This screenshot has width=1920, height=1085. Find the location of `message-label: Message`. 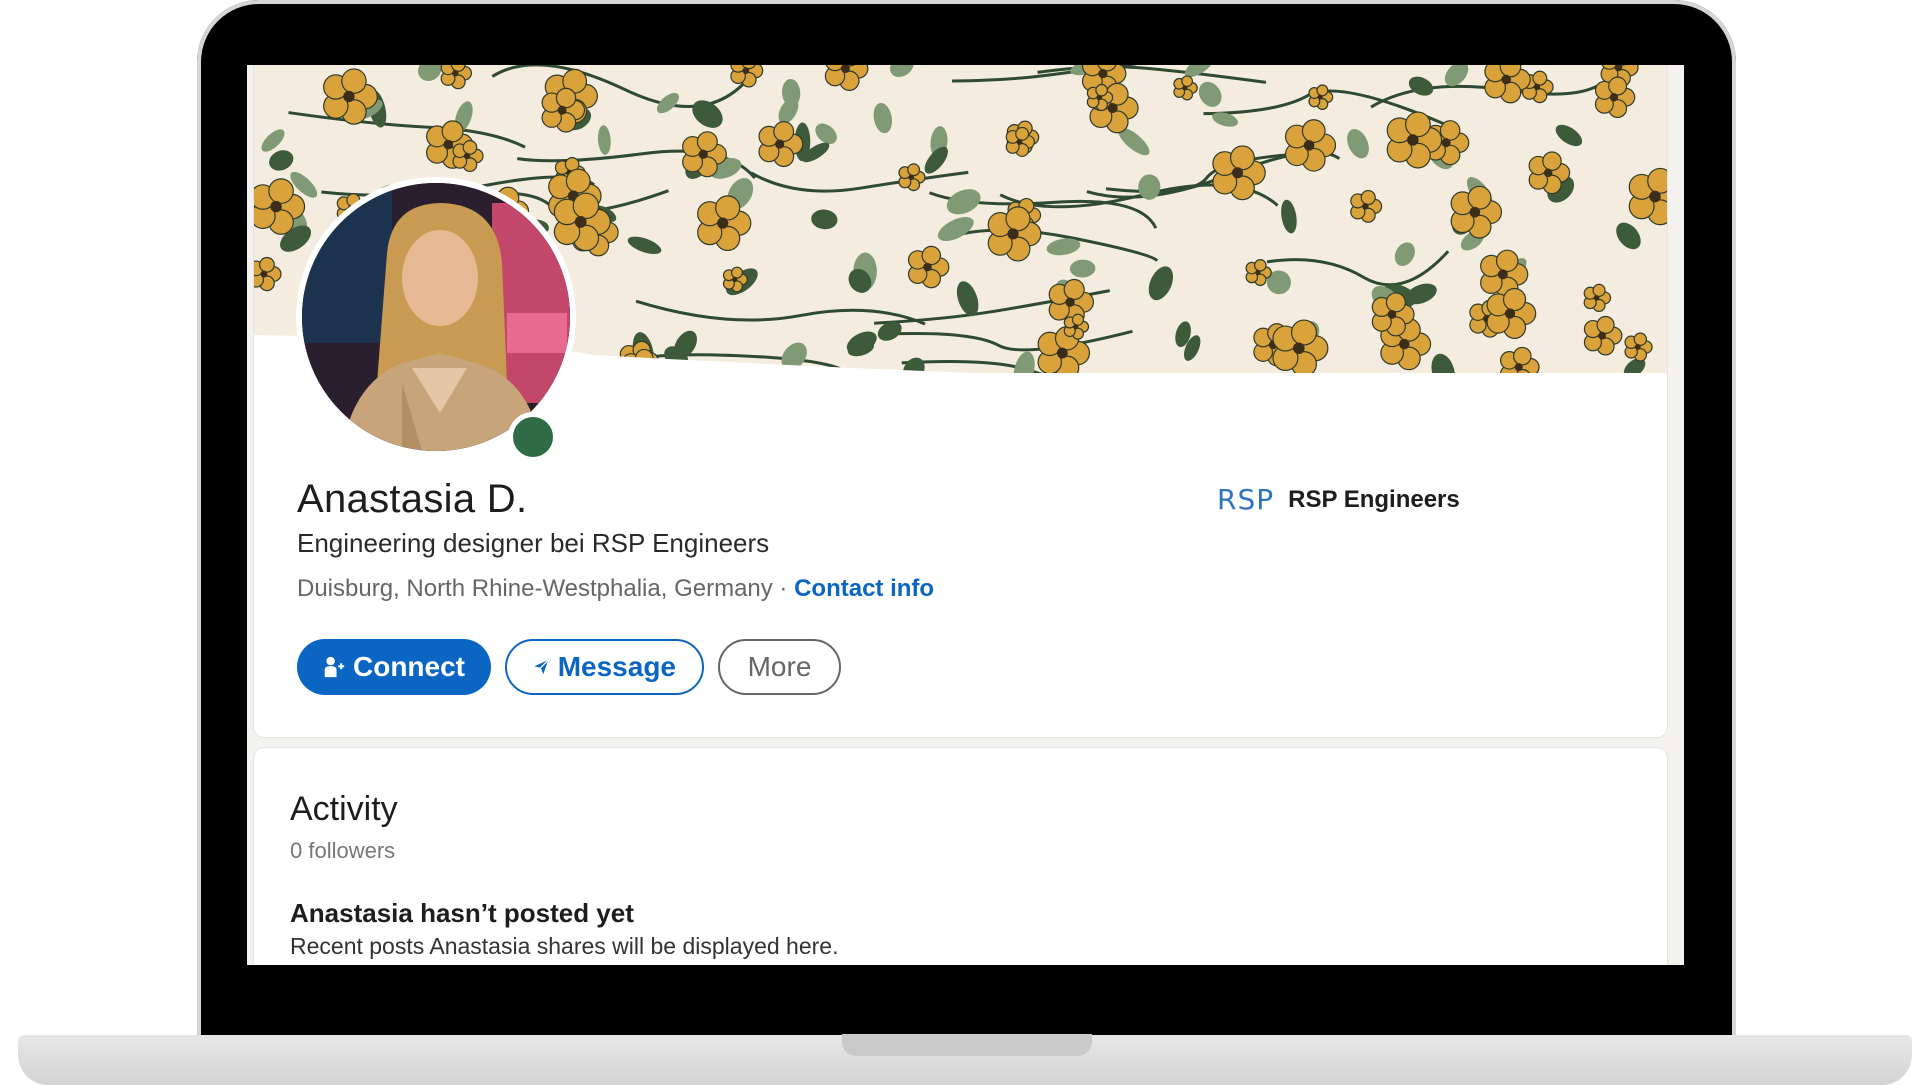

message-label: Message is located at coordinates (617, 667).